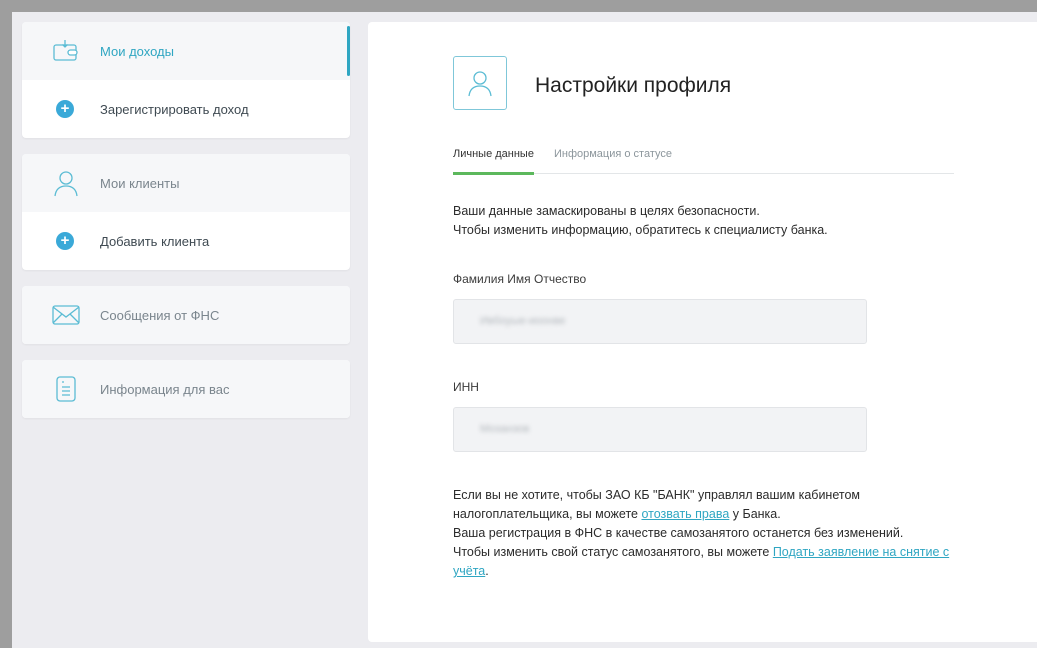  What do you see at coordinates (66, 51) in the screenshot?
I see `wallet-icon` at bounding box center [66, 51].